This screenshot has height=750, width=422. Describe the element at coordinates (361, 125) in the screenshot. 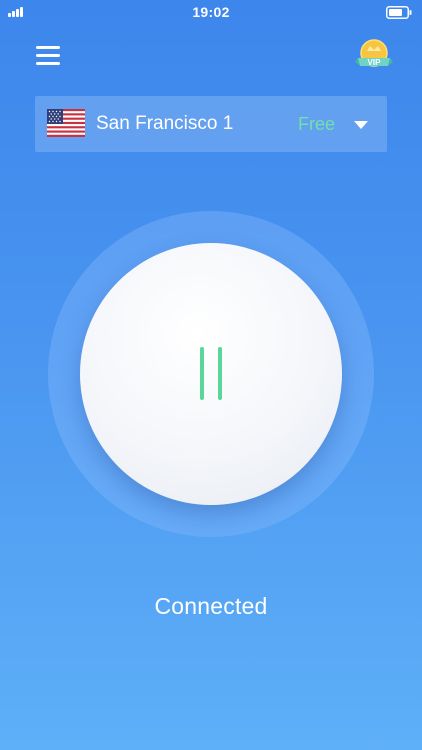

I see `caret-down-icon` at that location.